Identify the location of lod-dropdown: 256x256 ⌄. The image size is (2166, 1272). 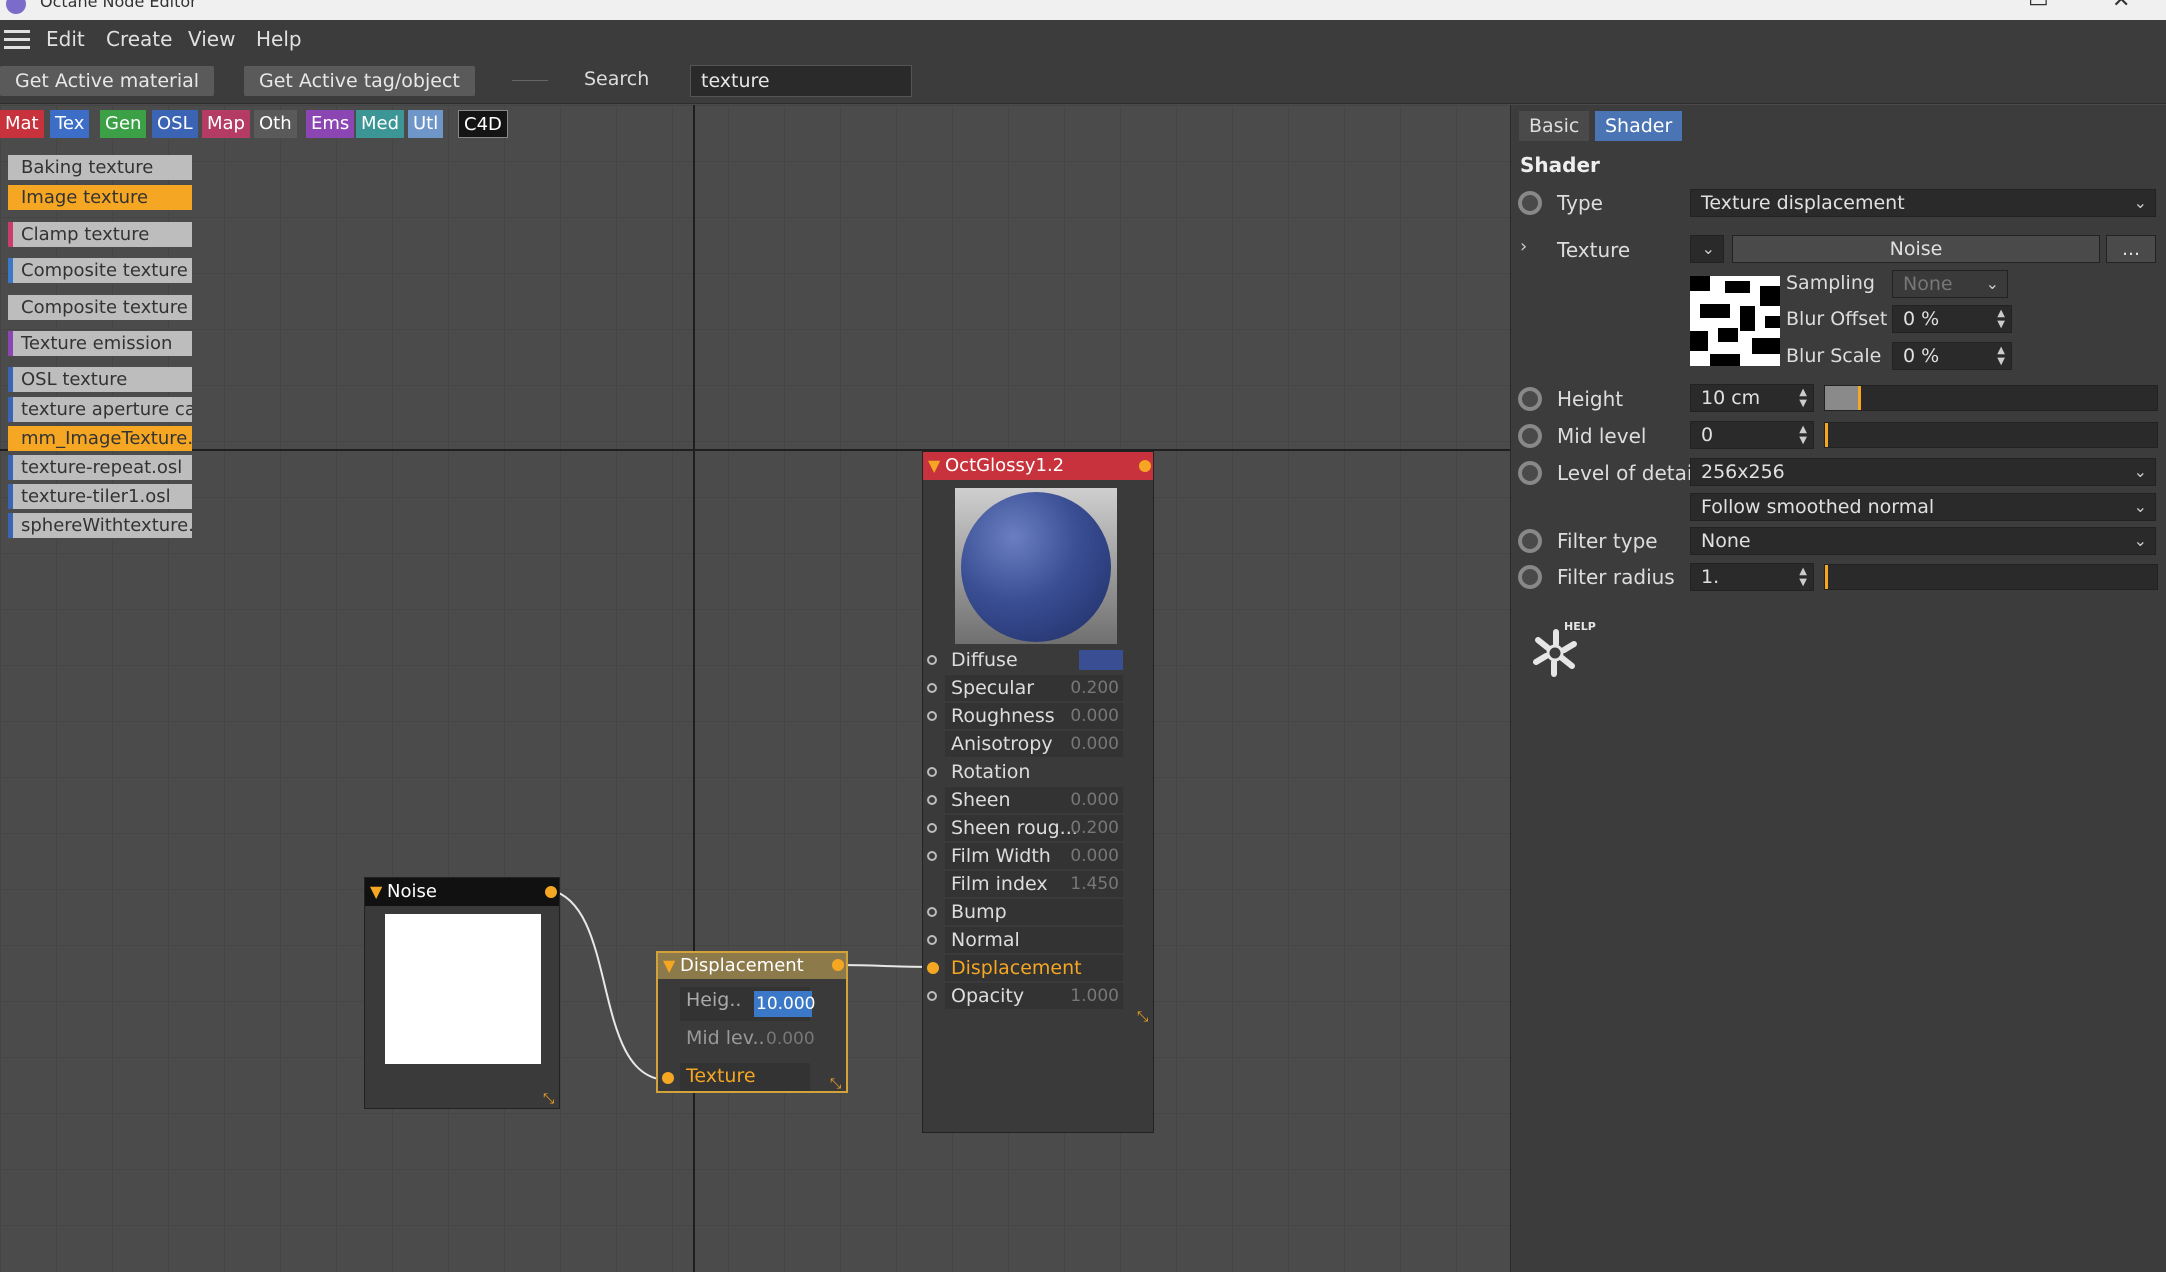
(1923, 472).